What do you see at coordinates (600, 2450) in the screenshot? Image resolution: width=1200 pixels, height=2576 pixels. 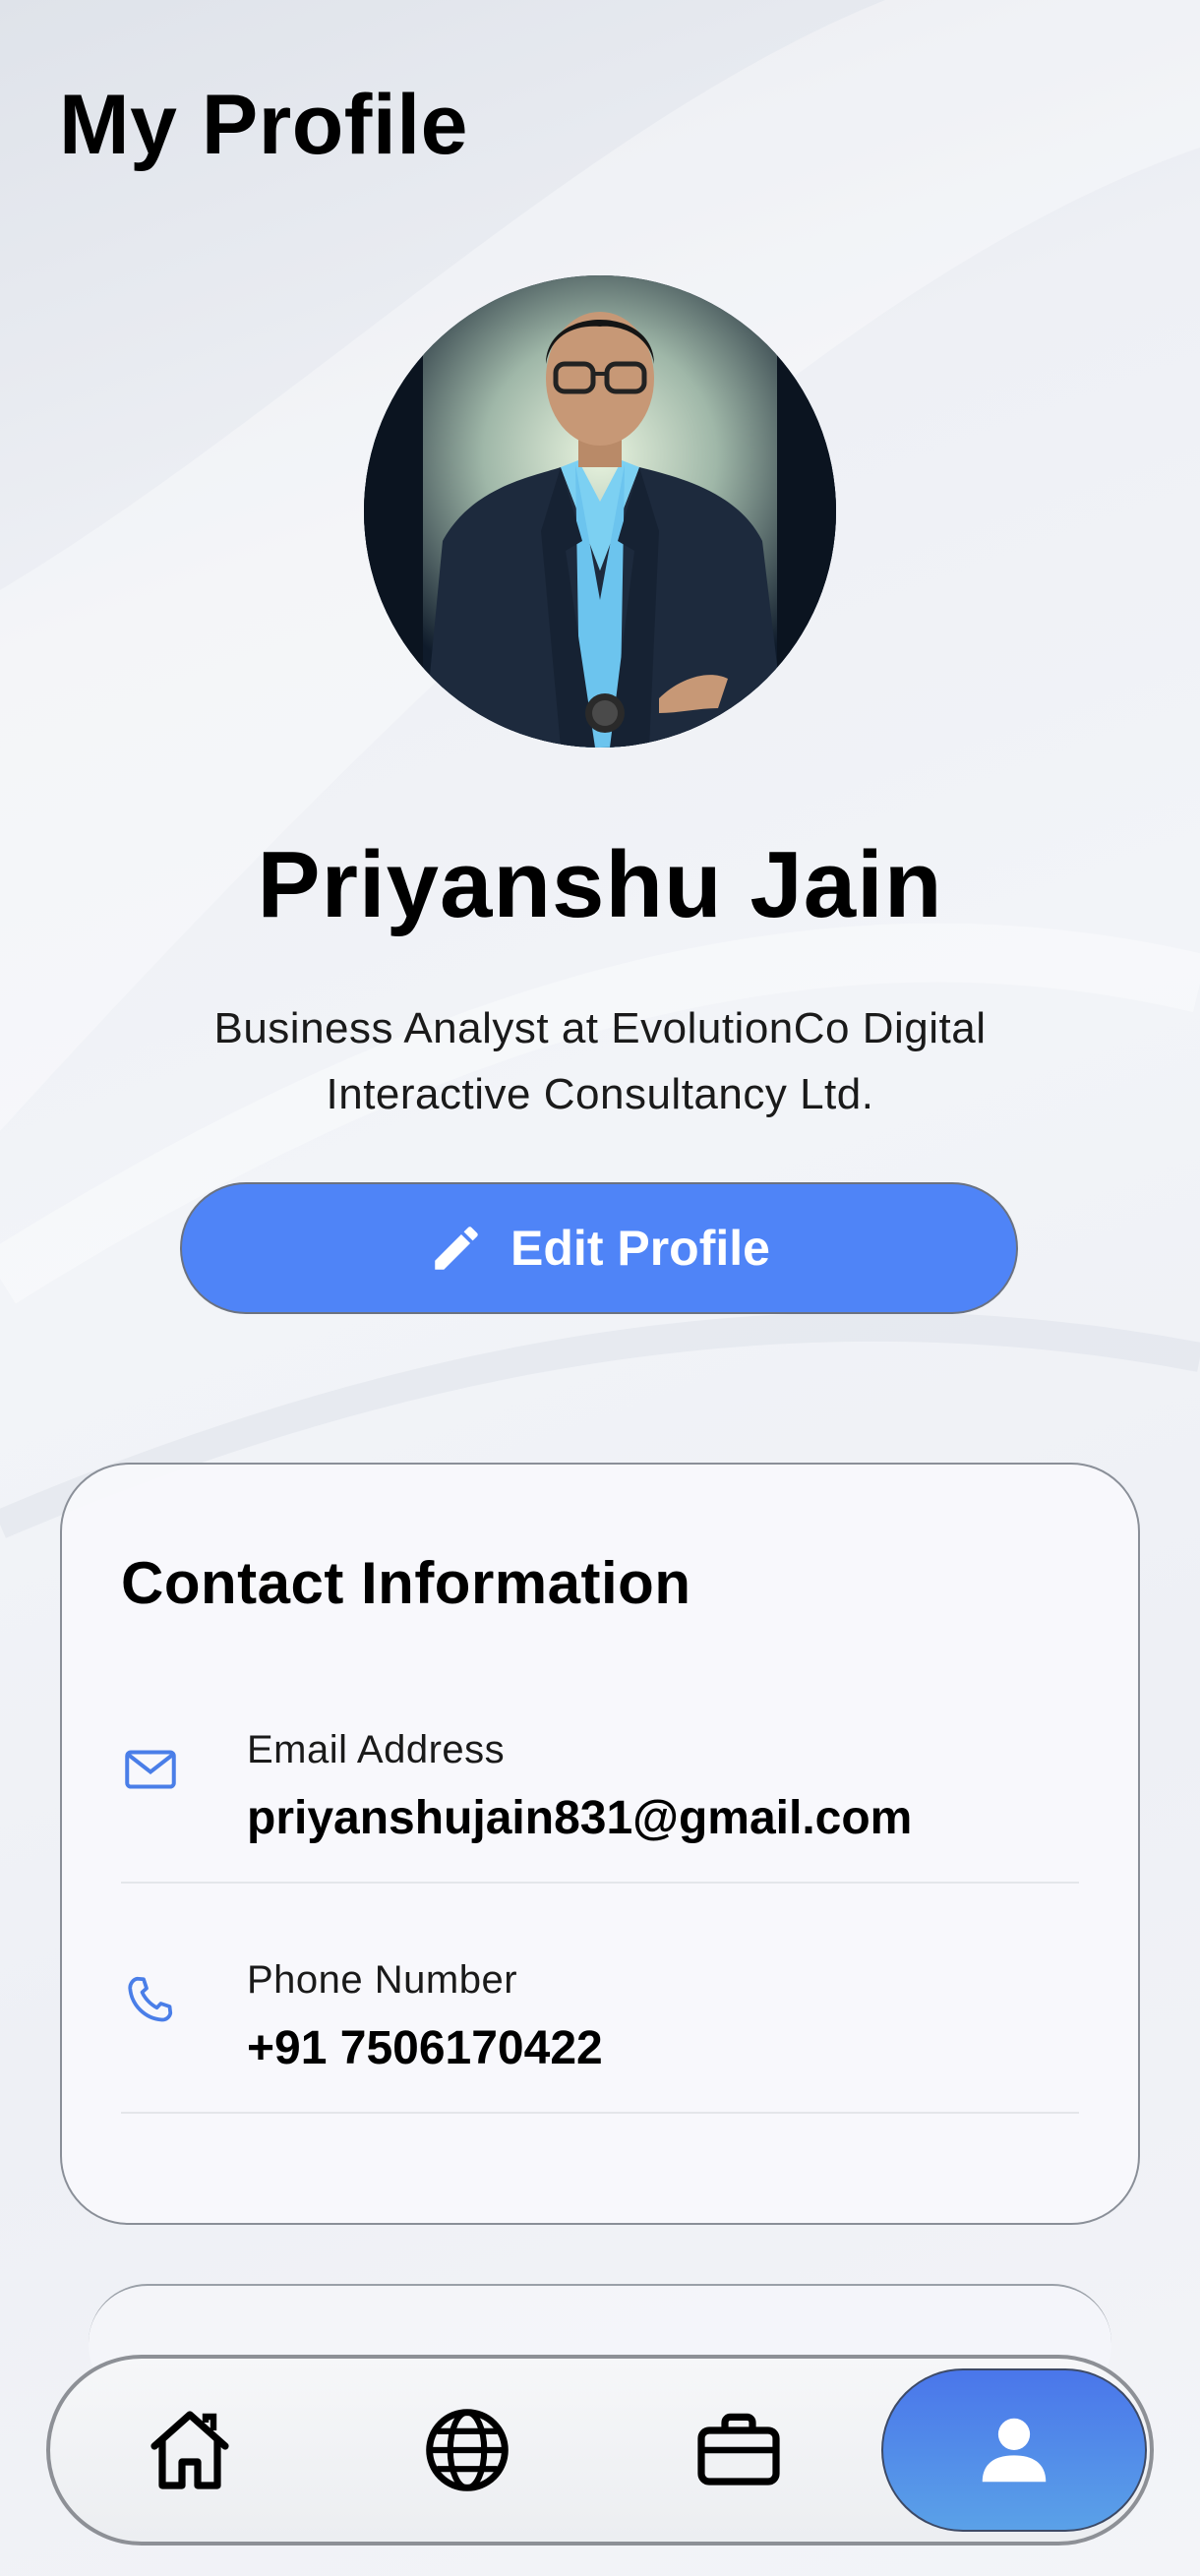 I see `bottom-tab-bar` at bounding box center [600, 2450].